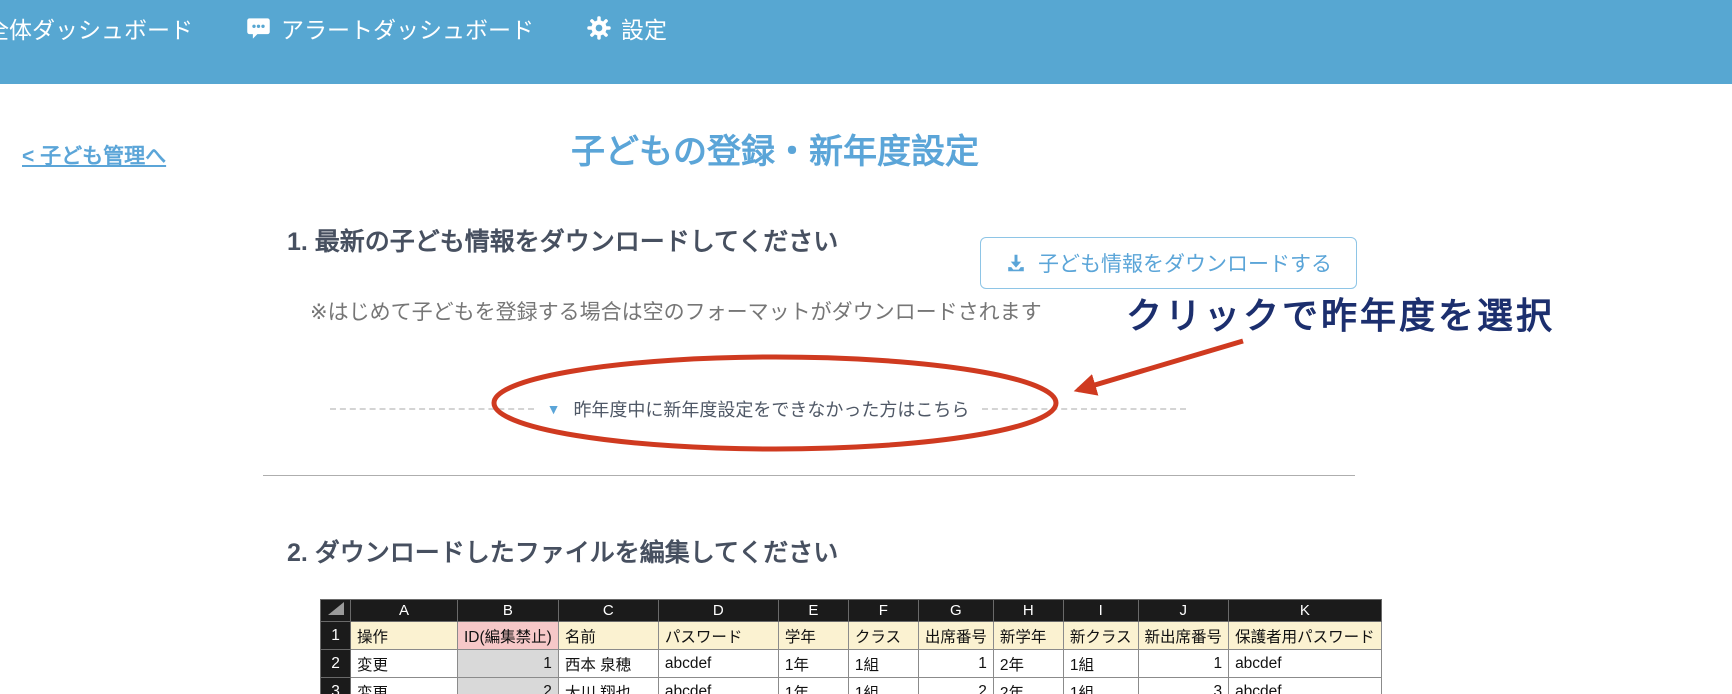  I want to click on back-to-child-management-link: < 子ども管理へ, so click(94, 155).